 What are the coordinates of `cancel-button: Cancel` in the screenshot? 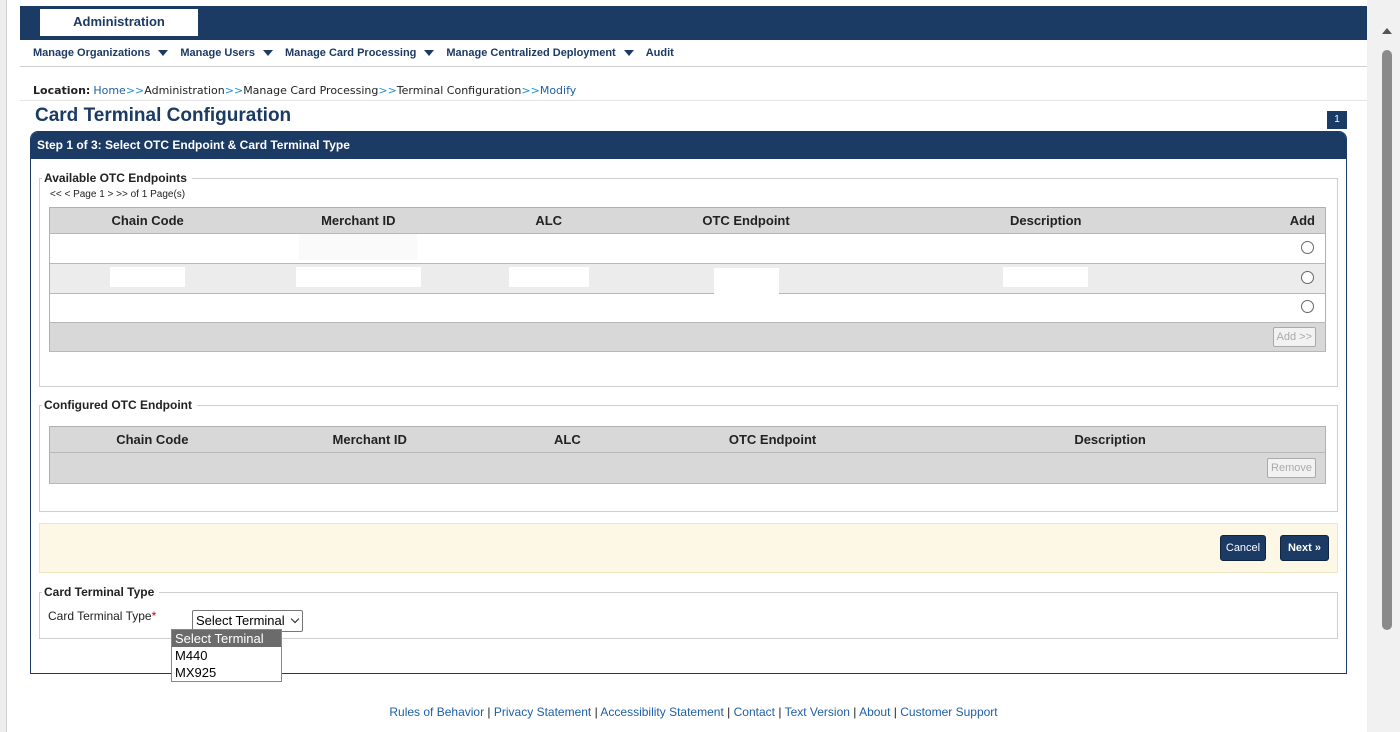 It's located at (1243, 548).